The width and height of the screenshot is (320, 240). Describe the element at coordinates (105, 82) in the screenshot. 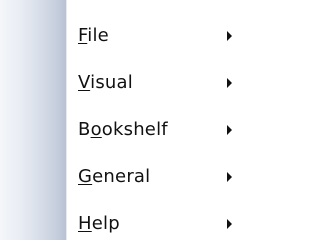

I see `menu-item-label: Visual` at that location.